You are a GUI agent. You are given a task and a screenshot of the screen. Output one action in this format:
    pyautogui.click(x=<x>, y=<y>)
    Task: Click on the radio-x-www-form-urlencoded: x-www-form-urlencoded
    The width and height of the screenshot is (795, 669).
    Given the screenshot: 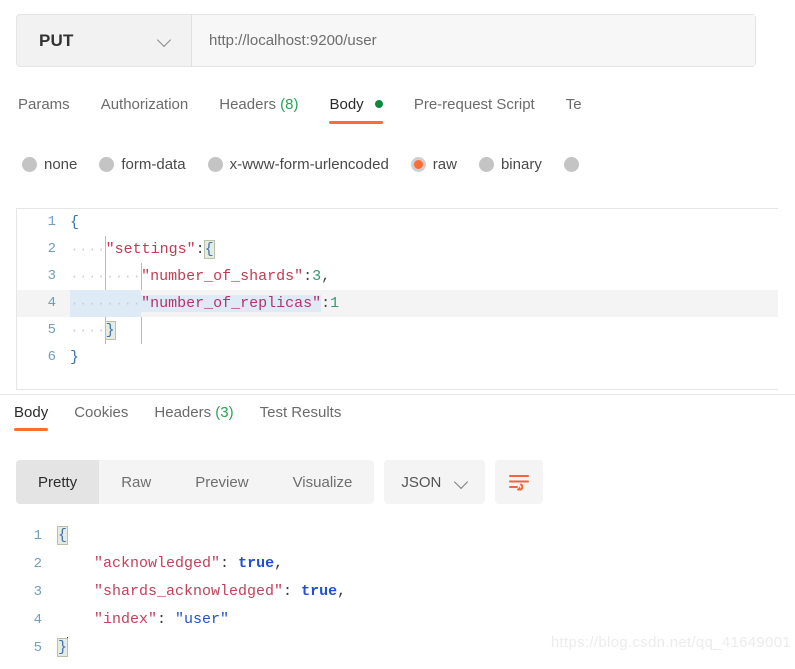 What is the action you would take?
    pyautogui.click(x=298, y=164)
    